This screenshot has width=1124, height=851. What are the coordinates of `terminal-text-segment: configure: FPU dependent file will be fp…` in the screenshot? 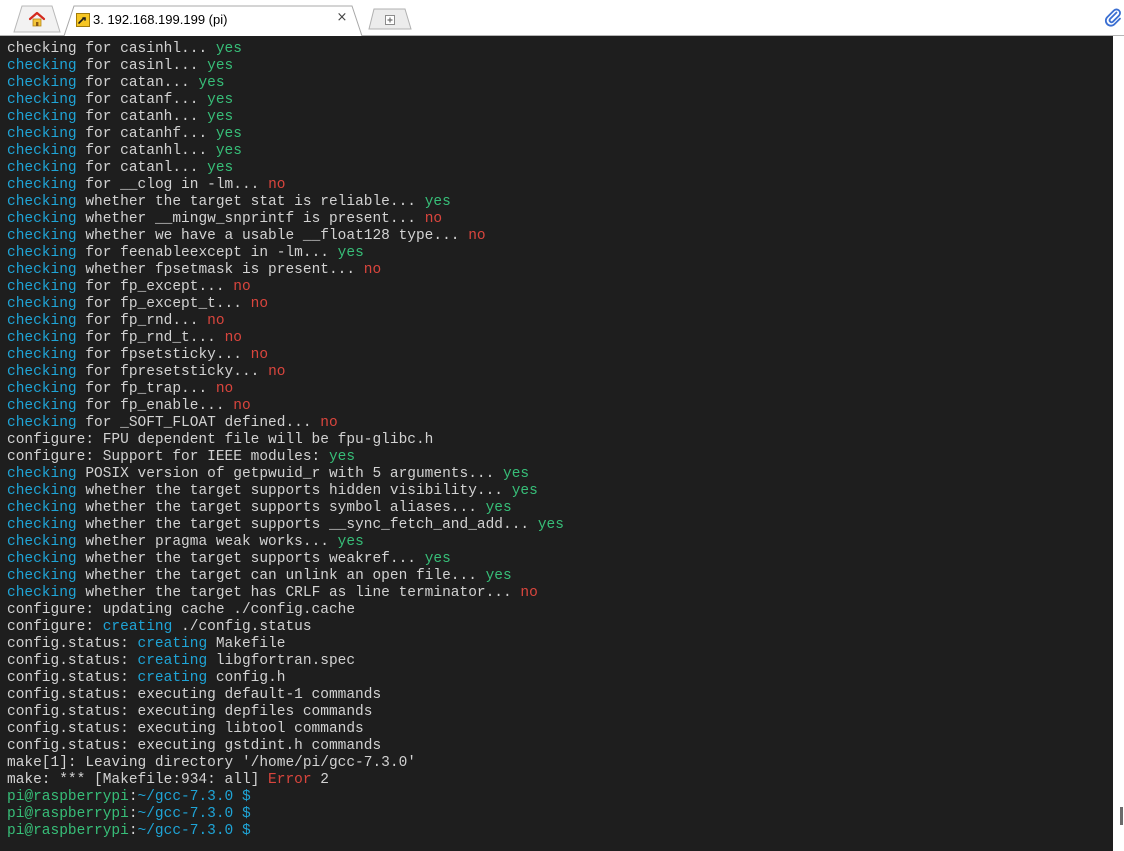 It's located at (220, 440).